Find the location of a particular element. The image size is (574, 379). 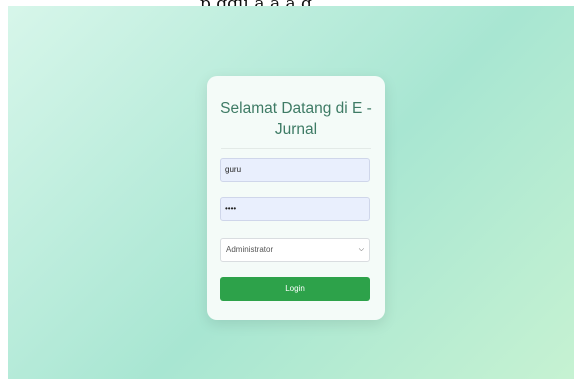

page-title: Selamat Datang di E - Jurnal is located at coordinates (296, 119).